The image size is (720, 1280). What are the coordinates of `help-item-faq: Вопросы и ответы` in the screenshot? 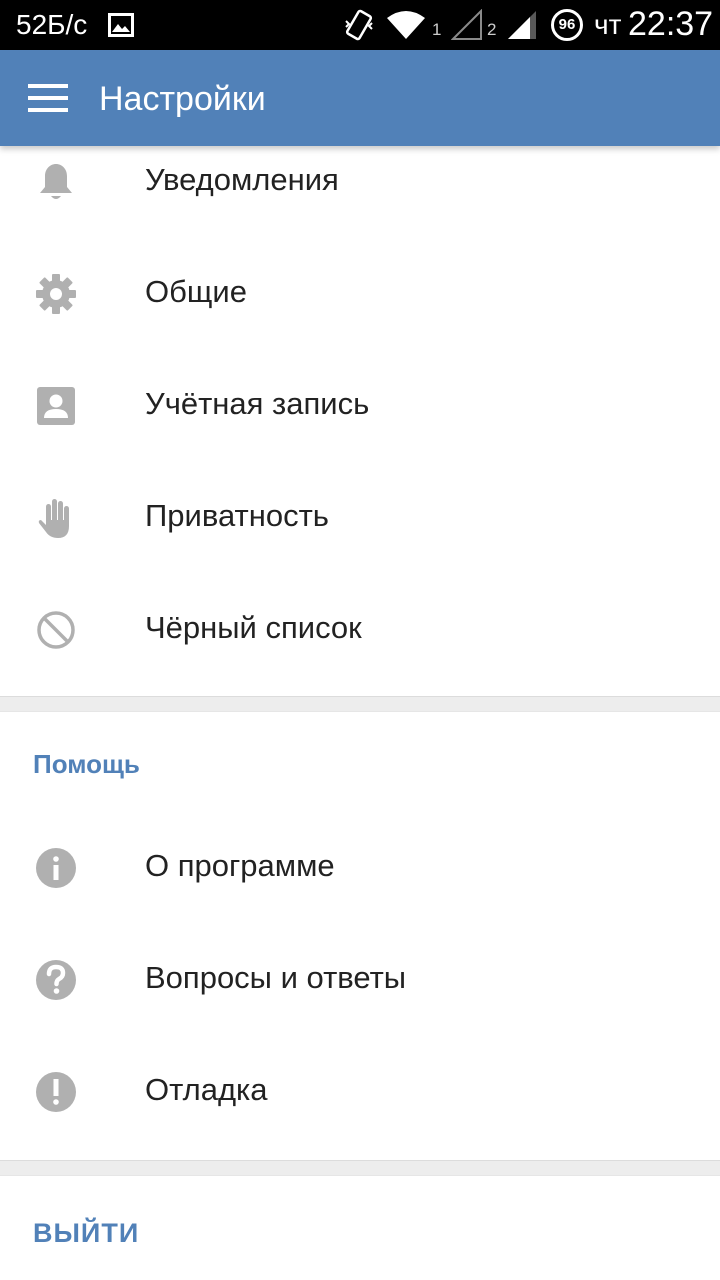 It's located at (360, 978).